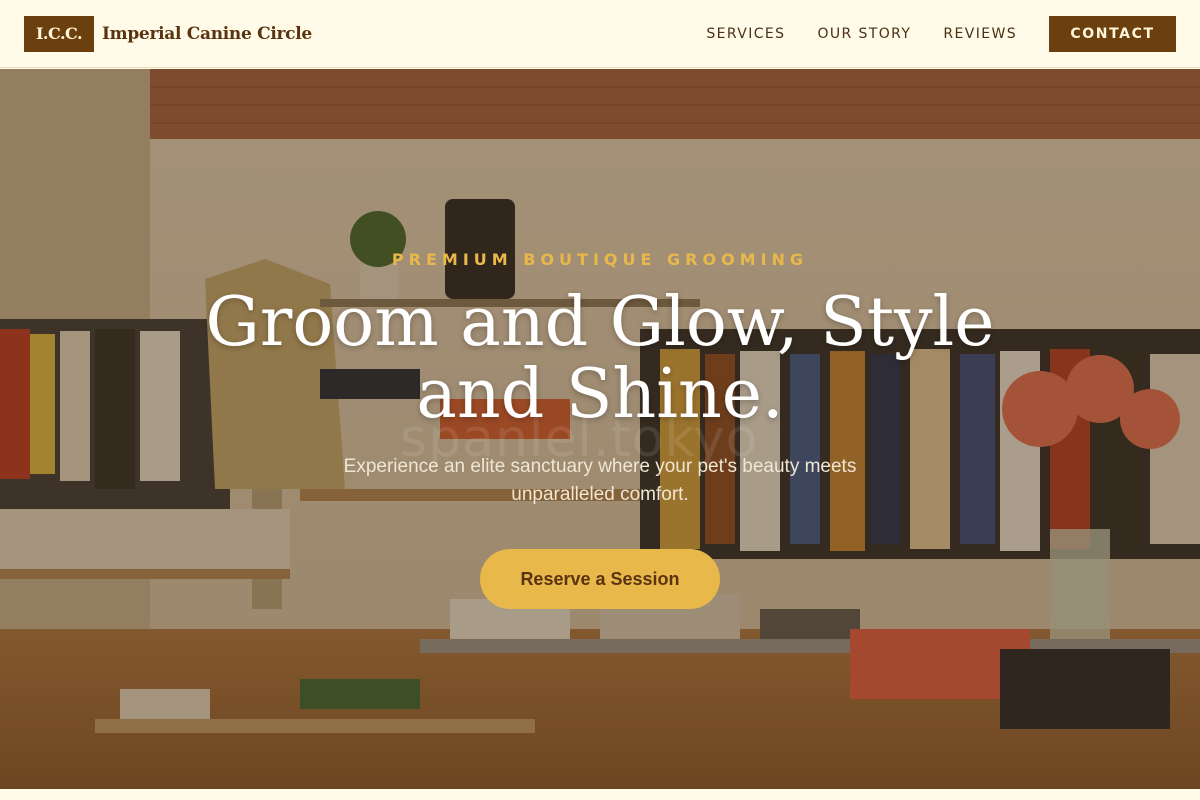  What do you see at coordinates (941, 33) in the screenshot?
I see `main-nav: SERVICES OUR STORY REVIEWS CONTACT` at bounding box center [941, 33].